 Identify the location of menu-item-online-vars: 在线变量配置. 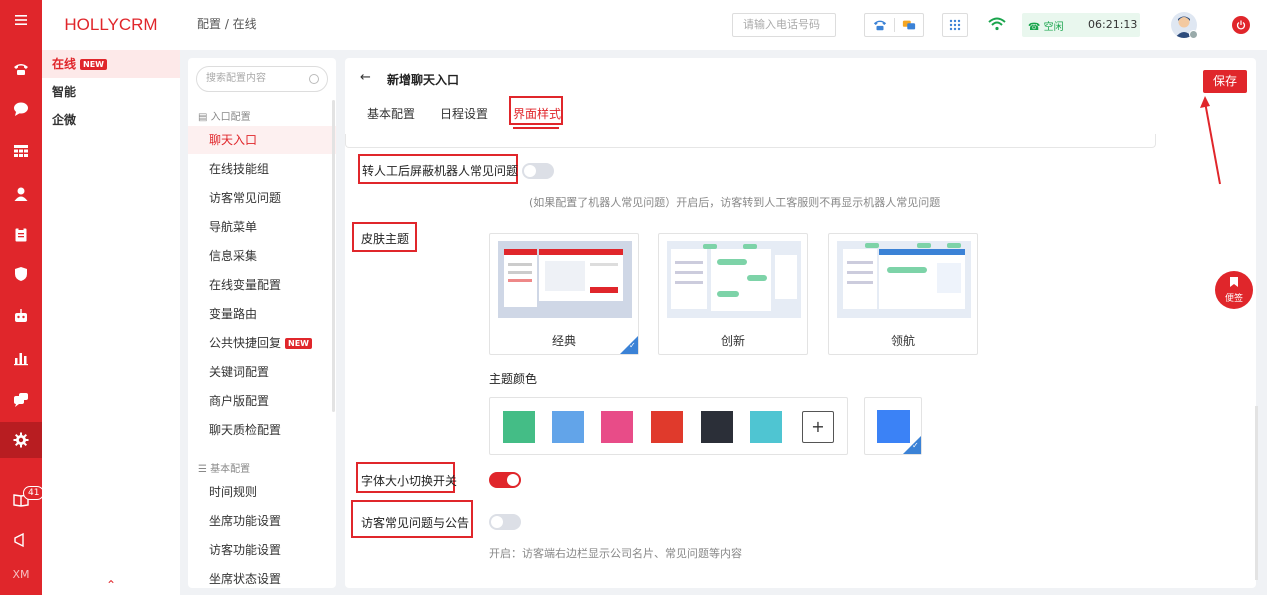
(262, 285).